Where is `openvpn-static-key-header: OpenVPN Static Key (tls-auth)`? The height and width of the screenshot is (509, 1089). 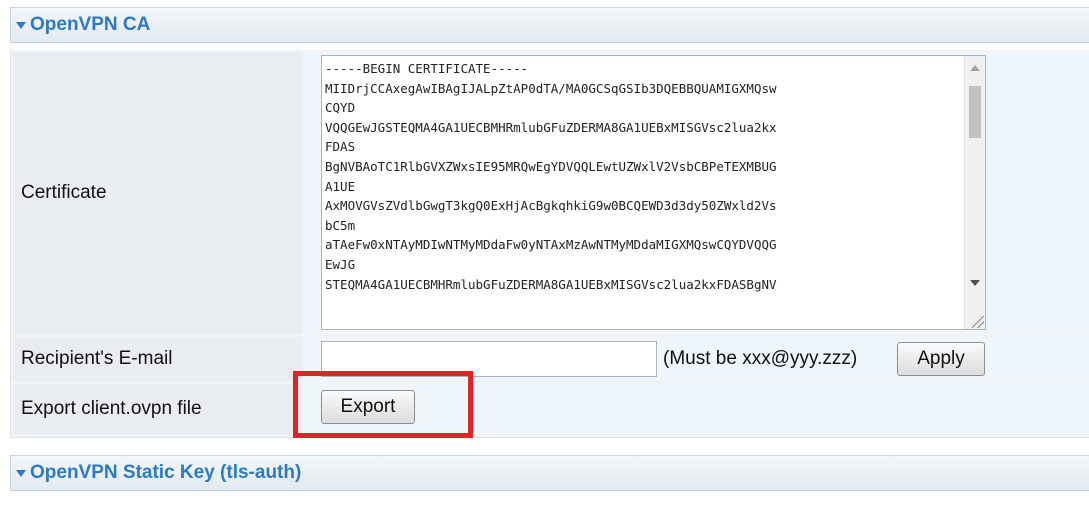
openvpn-static-key-header: OpenVPN Static Key (tls-auth) is located at coordinates (549, 473).